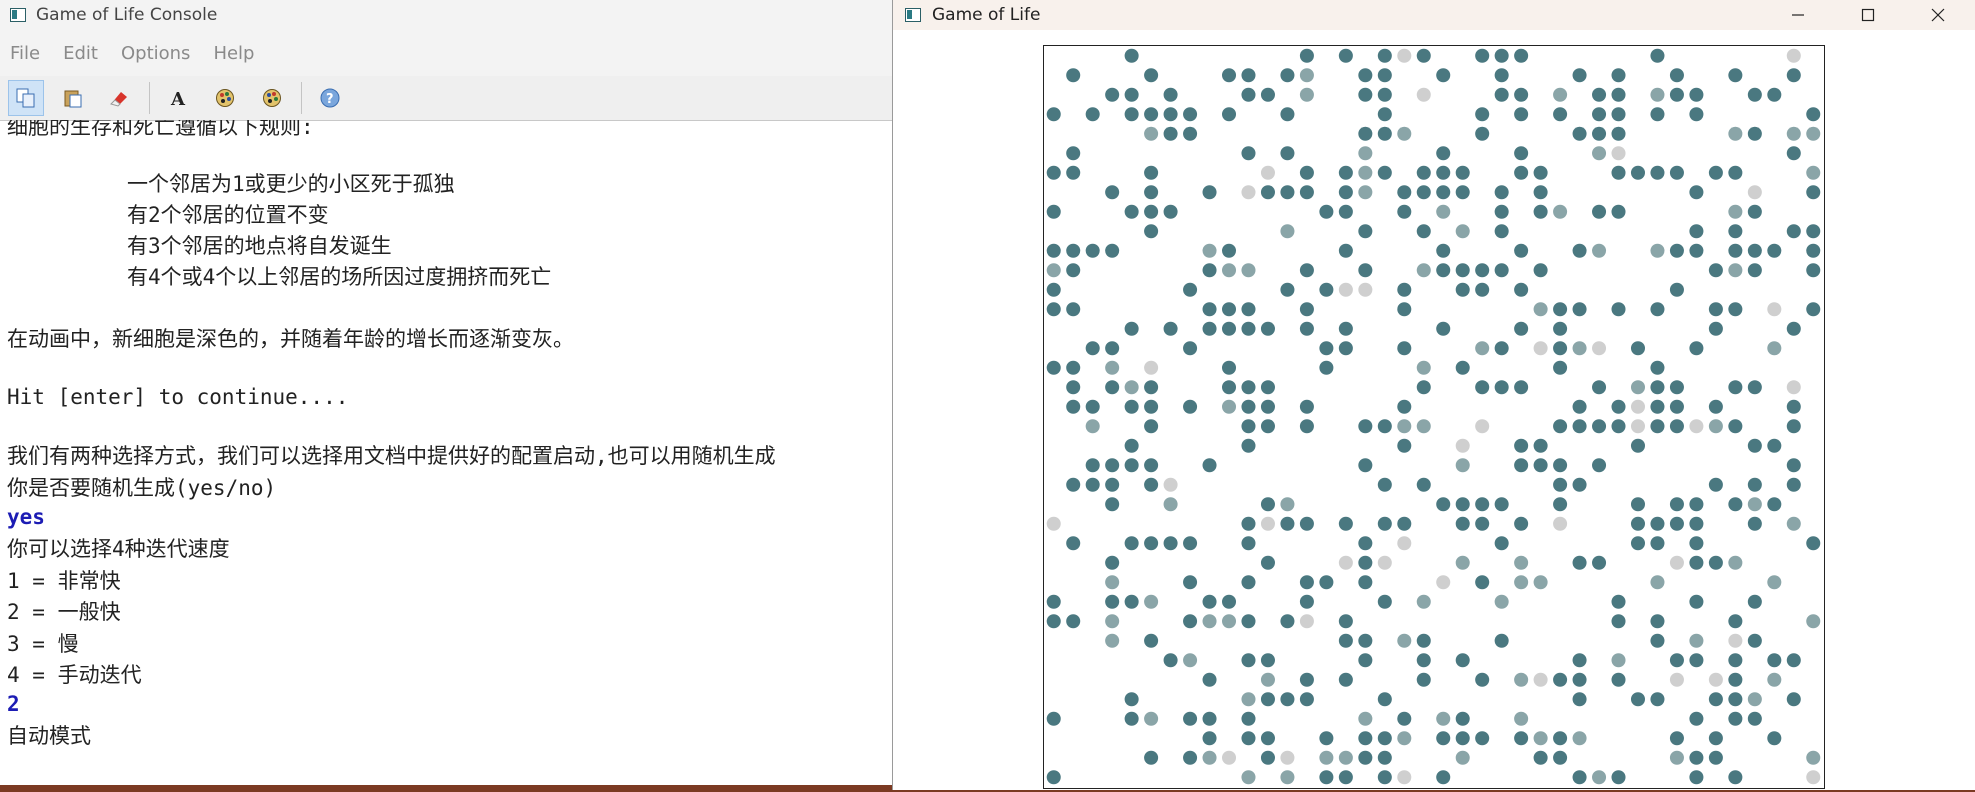 This screenshot has height=792, width=1975. Describe the element at coordinates (1798, 15) in the screenshot. I see `minimize-icon` at that location.